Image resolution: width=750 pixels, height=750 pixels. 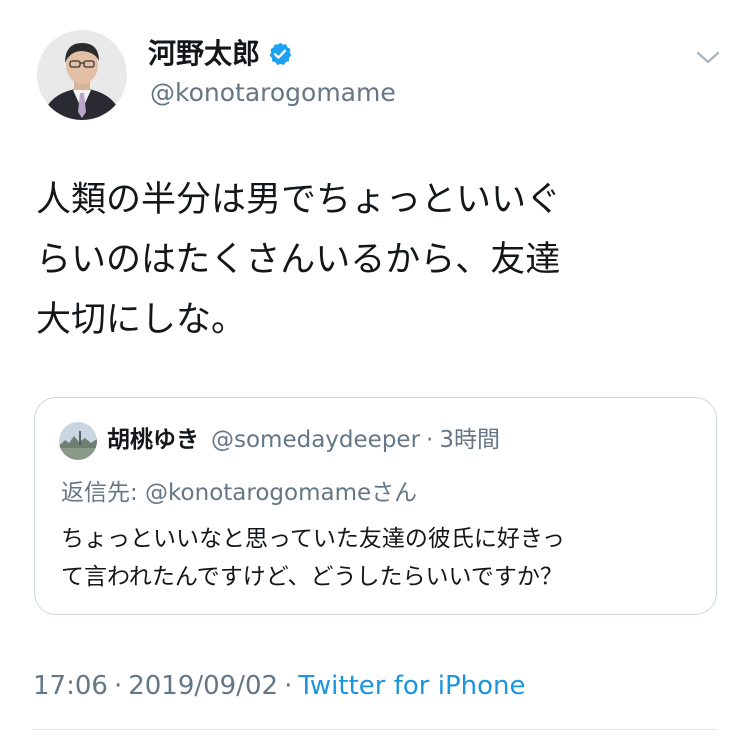 What do you see at coordinates (204, 54) in the screenshot?
I see `author-display-name: 河野太郎` at bounding box center [204, 54].